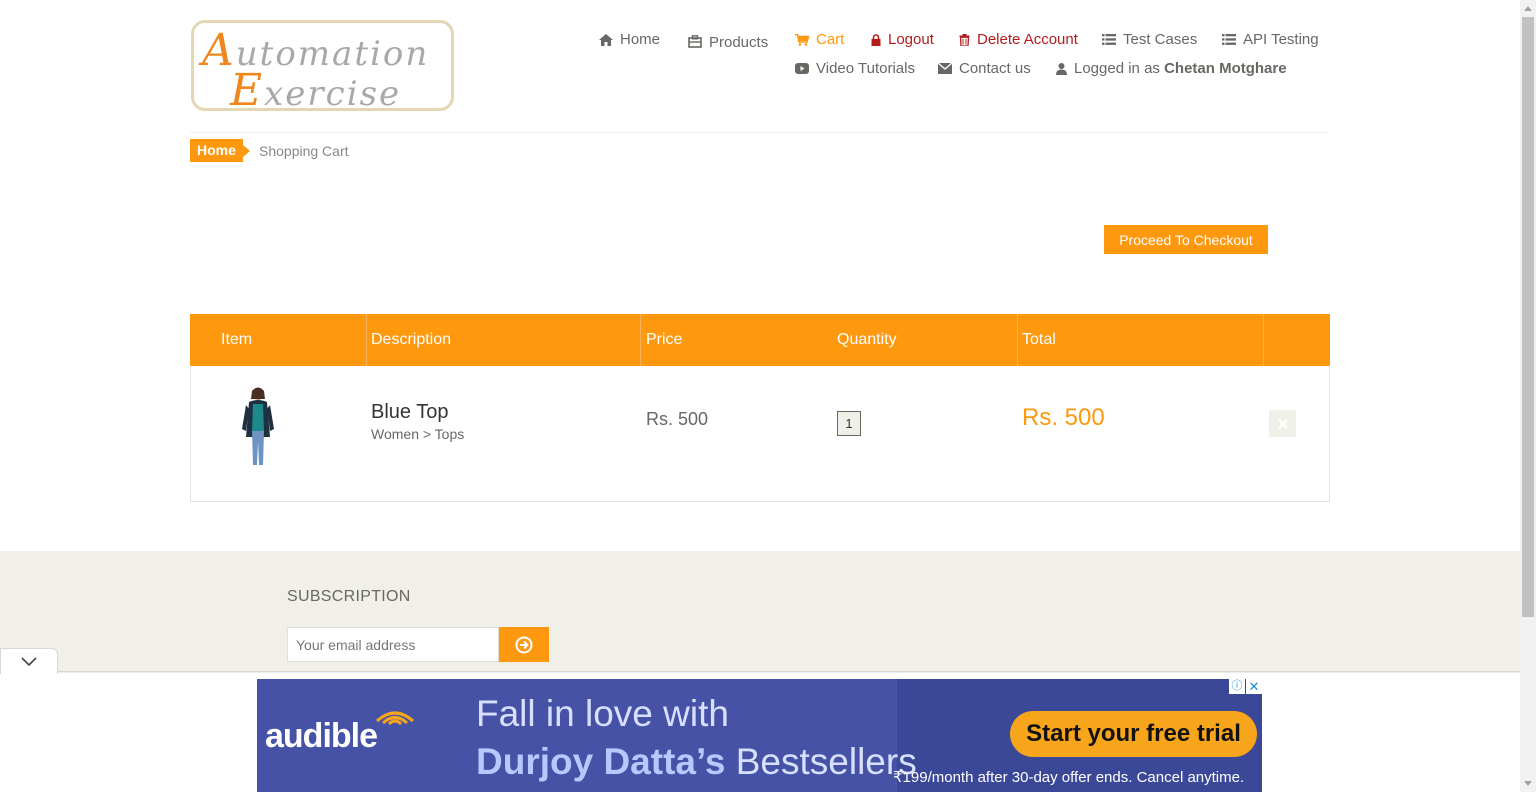 Image resolution: width=1536 pixels, height=792 pixels. Describe the element at coordinates (418, 434) in the screenshot. I see `product-category: Women > Tops` at that location.